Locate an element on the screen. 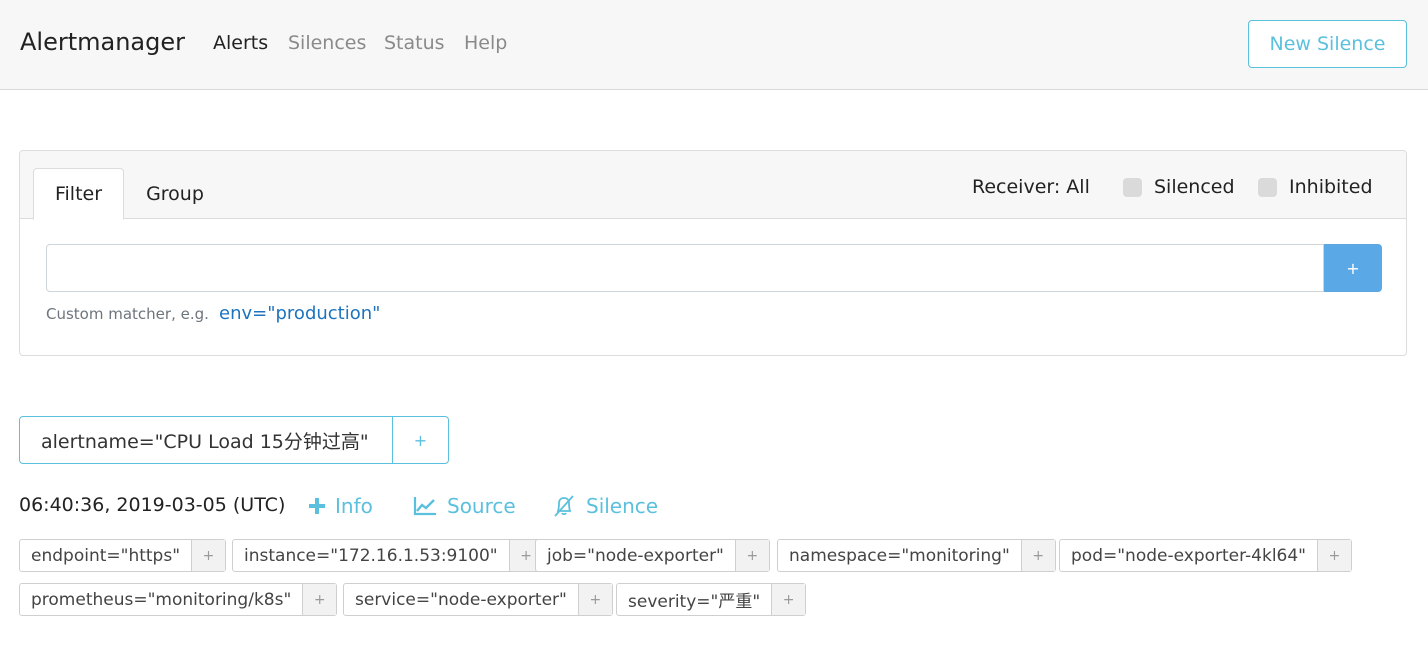 This screenshot has height=666, width=1428. bell-slash-icon is located at coordinates (564, 506).